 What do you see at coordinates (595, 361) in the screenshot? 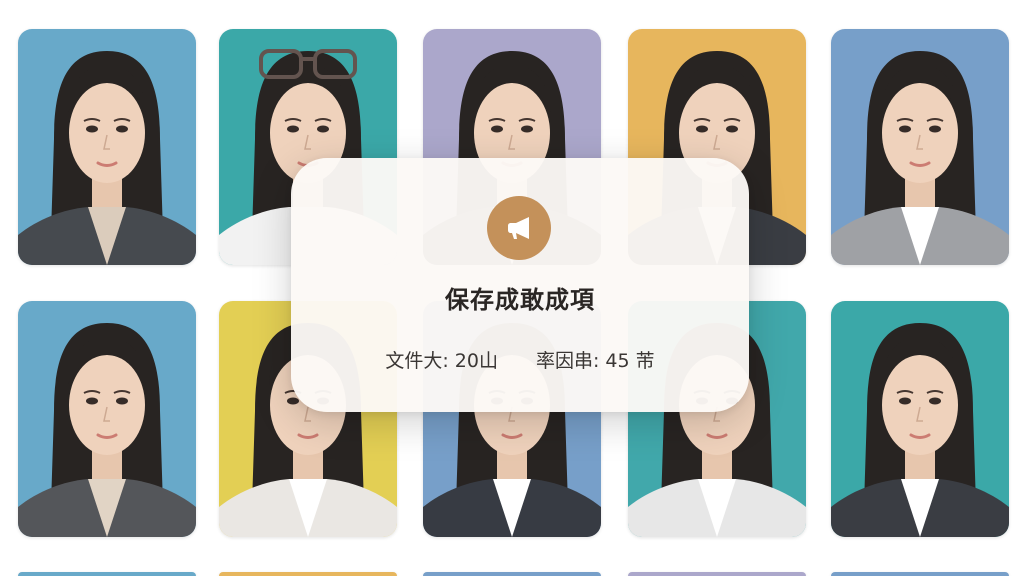
I see `ratio-text: 率因串: 45 芾` at bounding box center [595, 361].